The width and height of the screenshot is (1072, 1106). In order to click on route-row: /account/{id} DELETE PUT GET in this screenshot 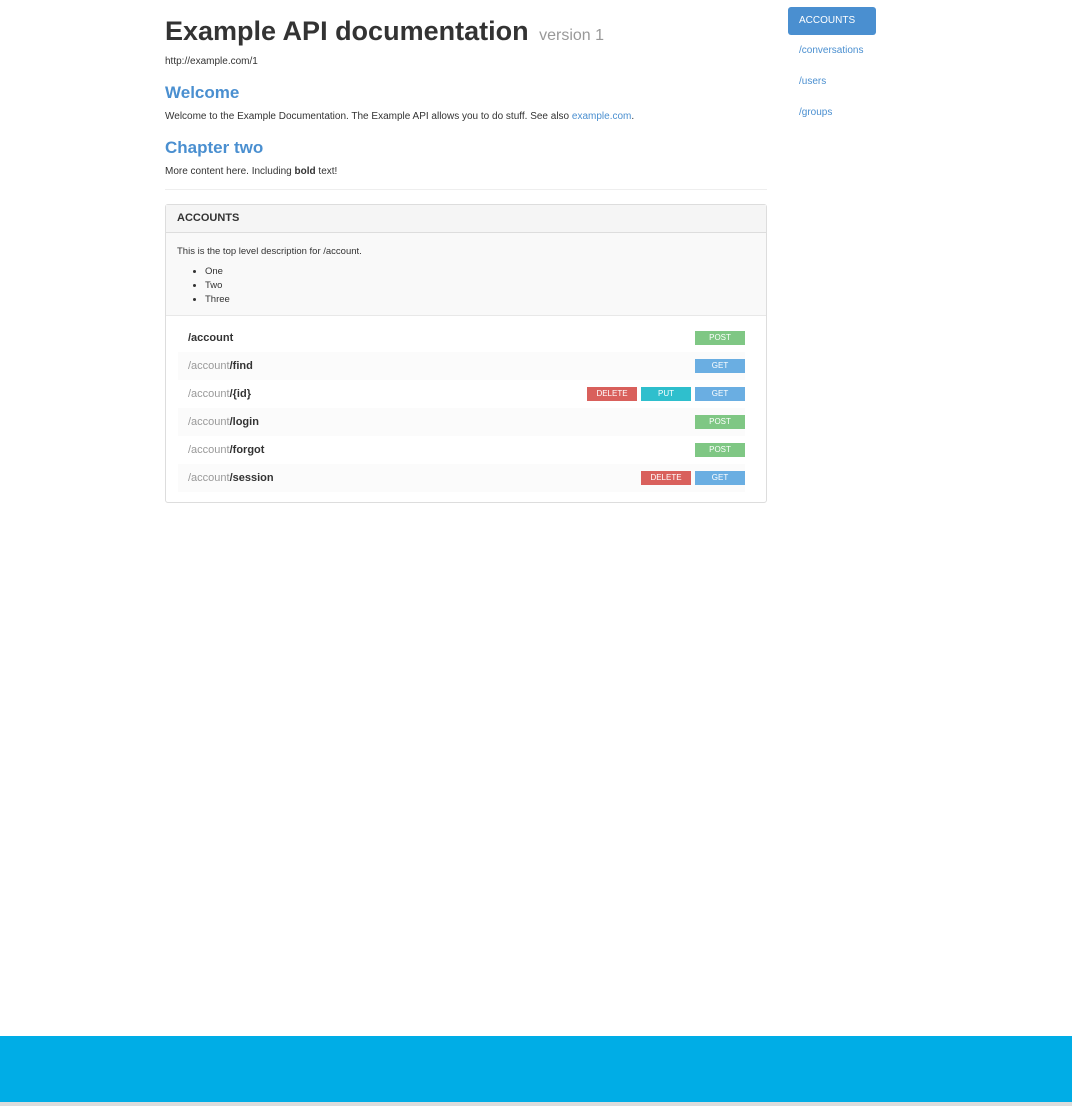, I will do `click(461, 394)`.